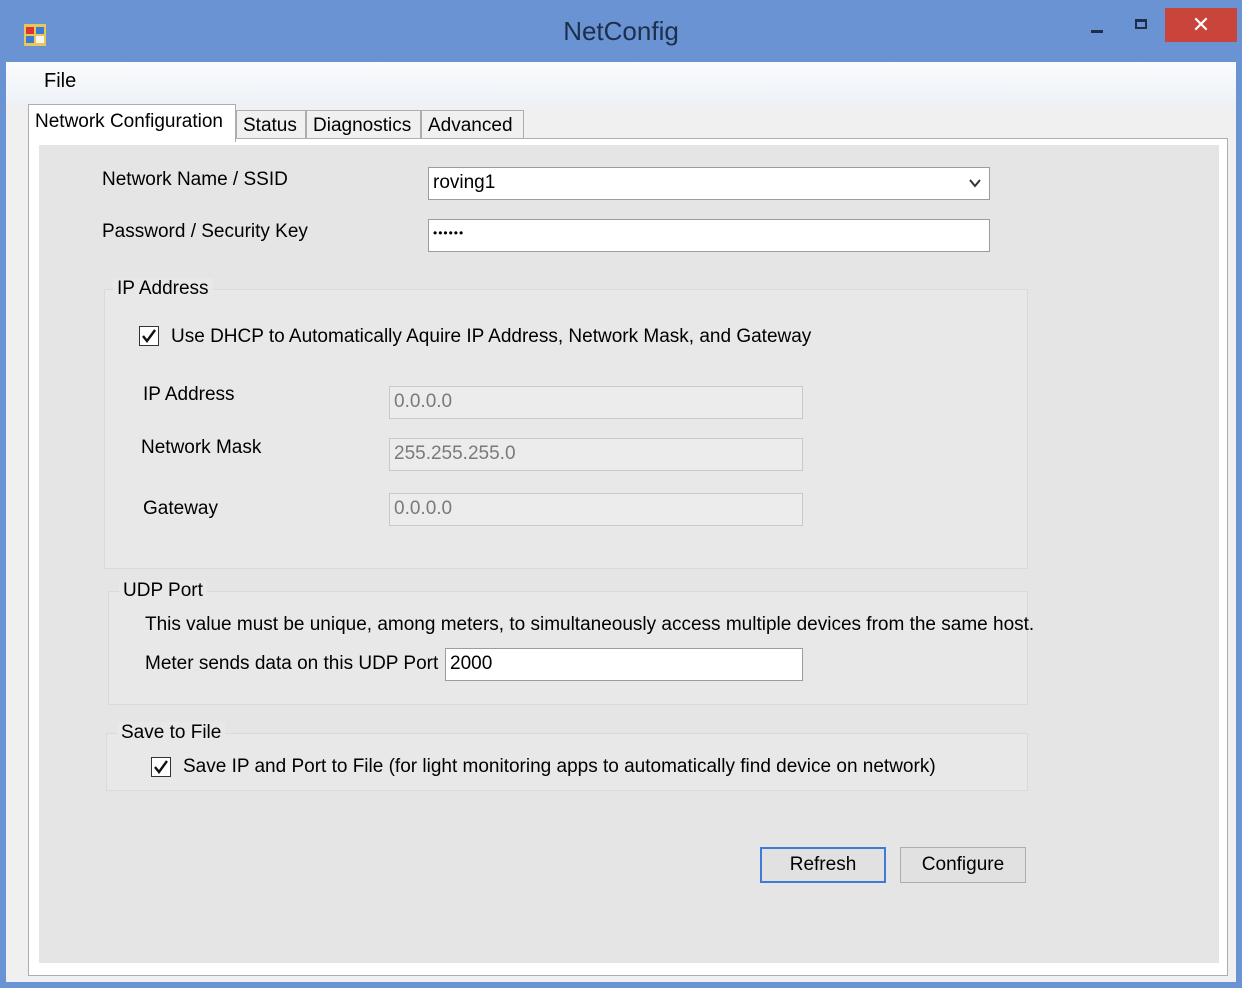  I want to click on close-button: ✕, so click(1201, 25).